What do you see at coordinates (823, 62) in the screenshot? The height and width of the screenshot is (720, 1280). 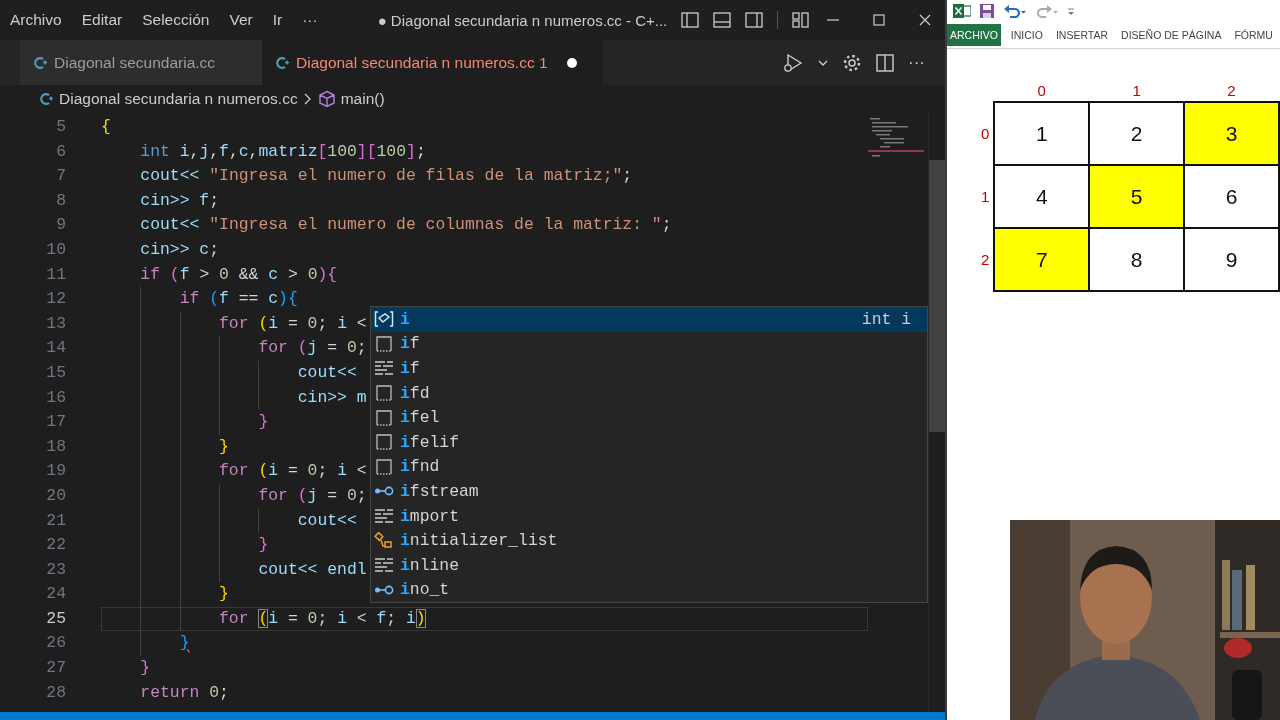 I see `caret-icon` at bounding box center [823, 62].